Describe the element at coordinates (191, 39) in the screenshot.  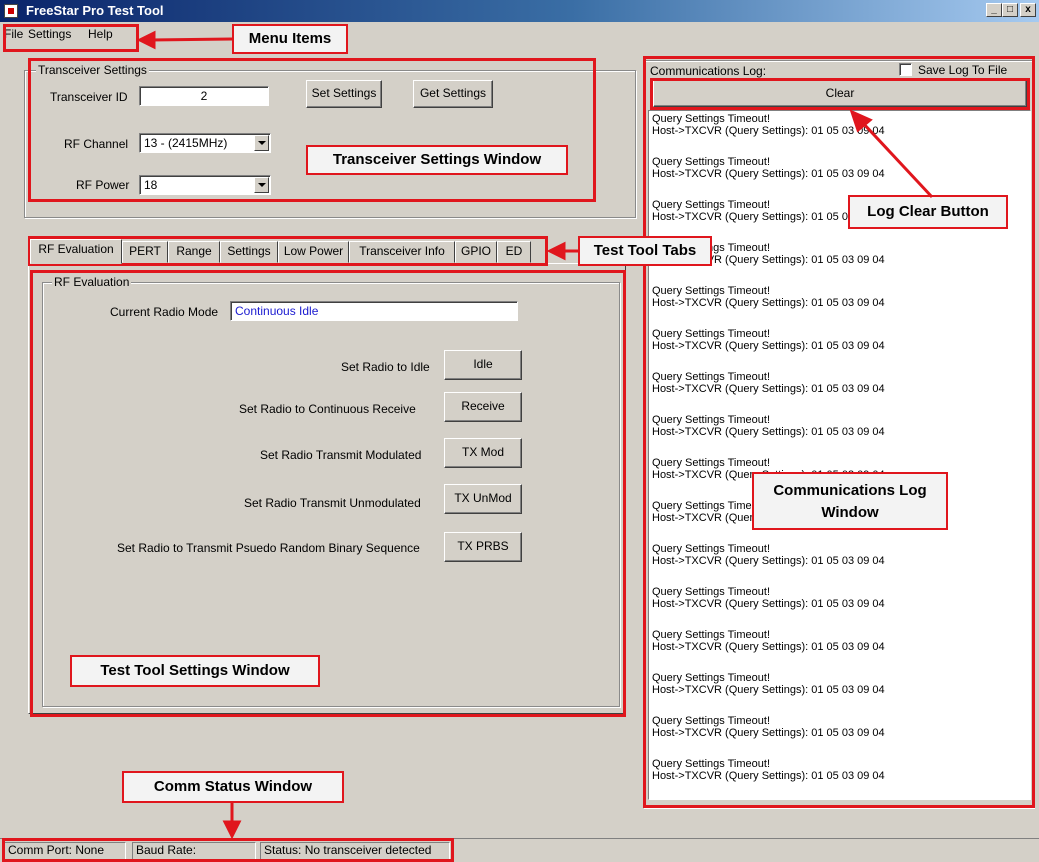
I see `menu-items-arrow` at that location.